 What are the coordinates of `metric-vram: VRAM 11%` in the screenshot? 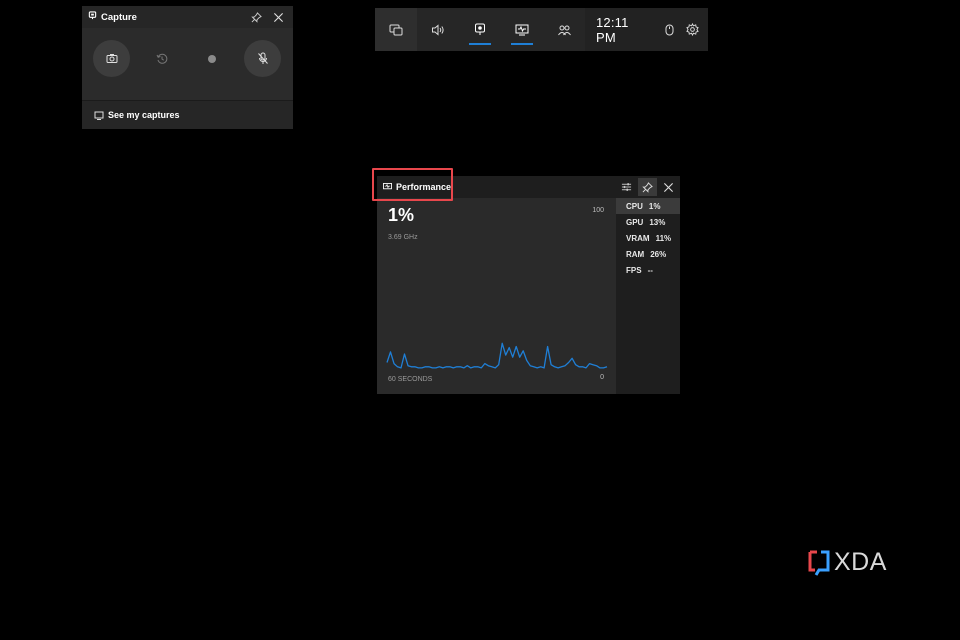 It's located at (648, 238).